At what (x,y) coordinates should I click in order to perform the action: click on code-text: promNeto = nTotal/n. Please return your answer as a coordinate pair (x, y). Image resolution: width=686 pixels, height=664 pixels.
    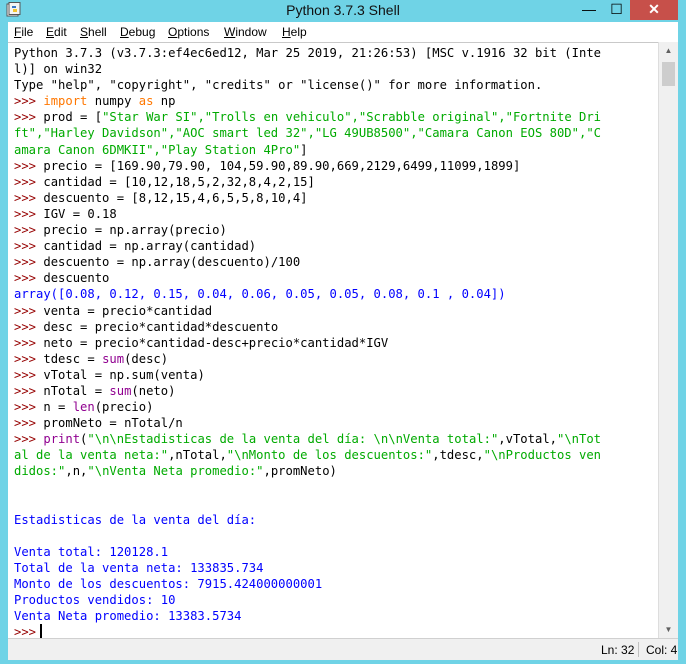
    Looking at the image, I should click on (109, 423).